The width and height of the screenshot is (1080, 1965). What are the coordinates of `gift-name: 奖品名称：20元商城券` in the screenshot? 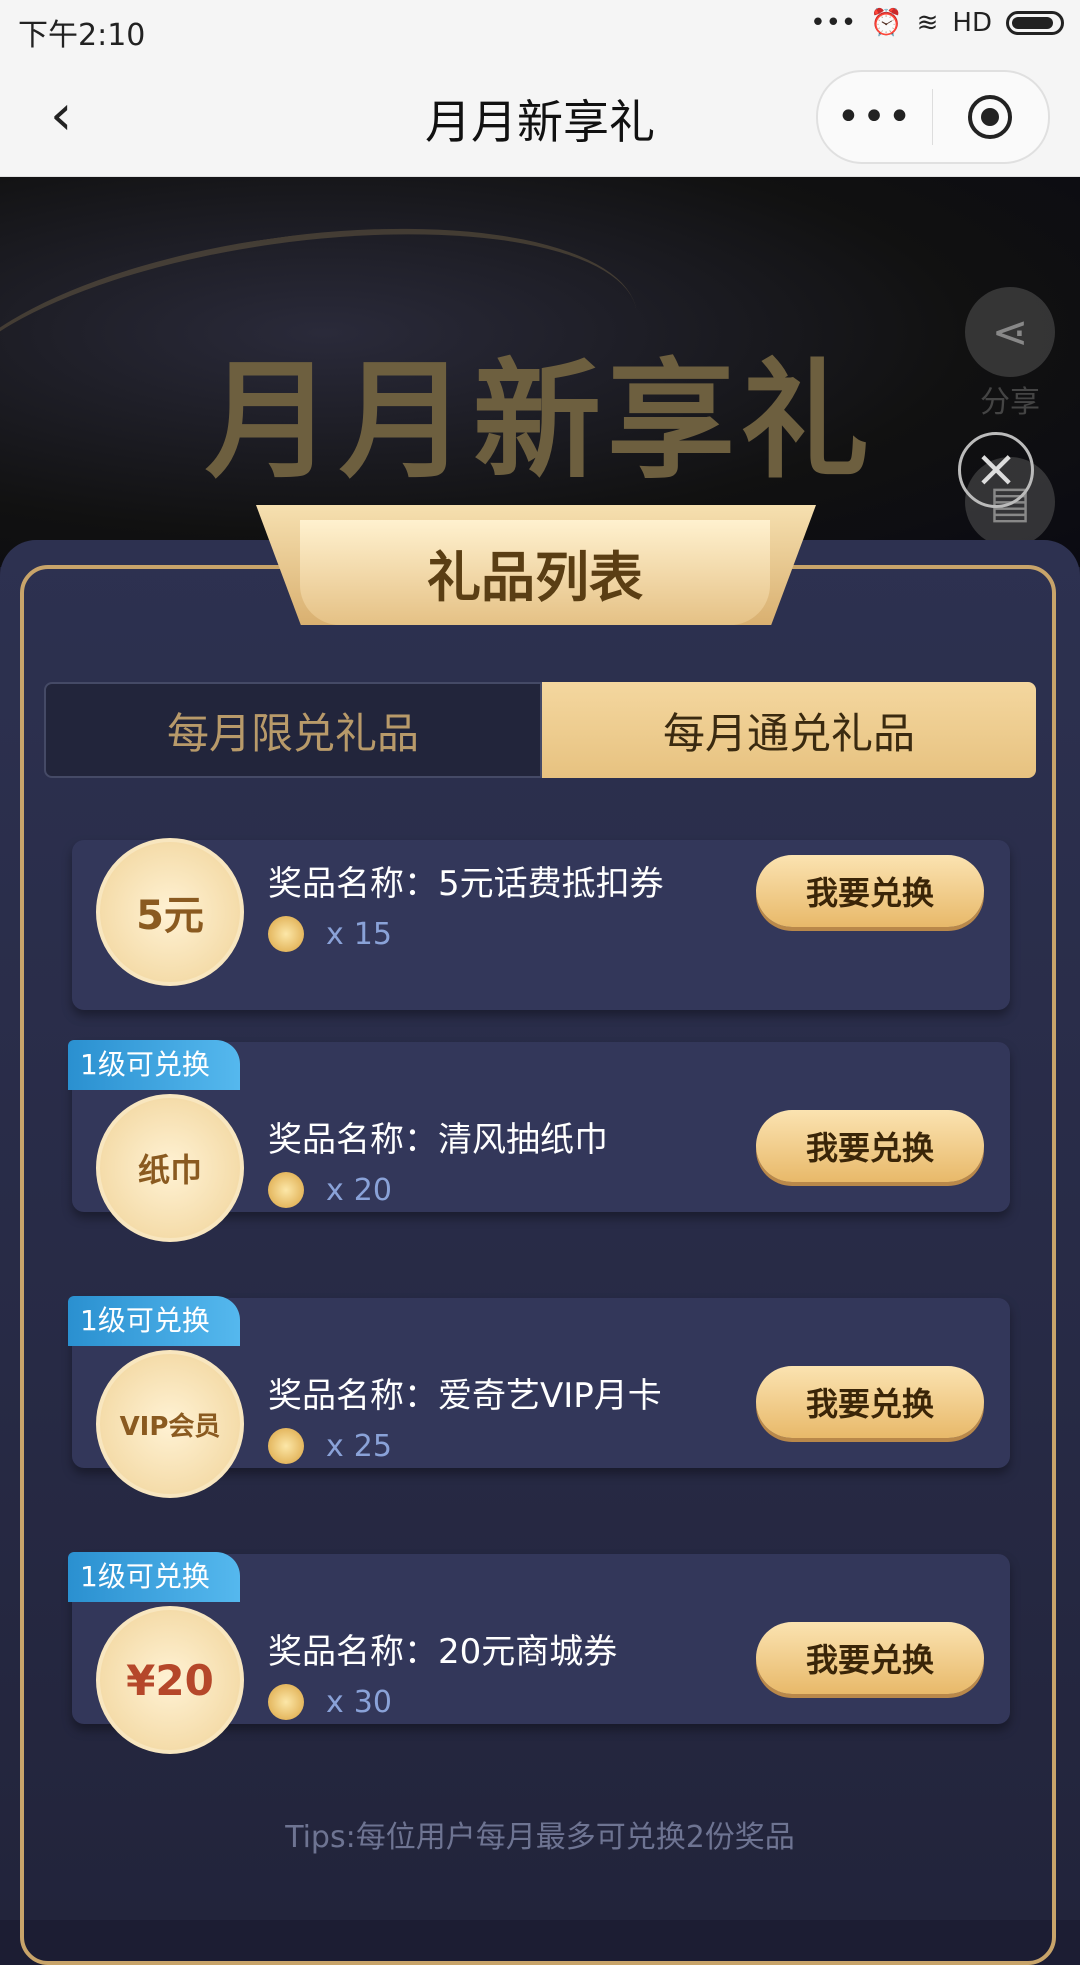 It's located at (443, 1652).